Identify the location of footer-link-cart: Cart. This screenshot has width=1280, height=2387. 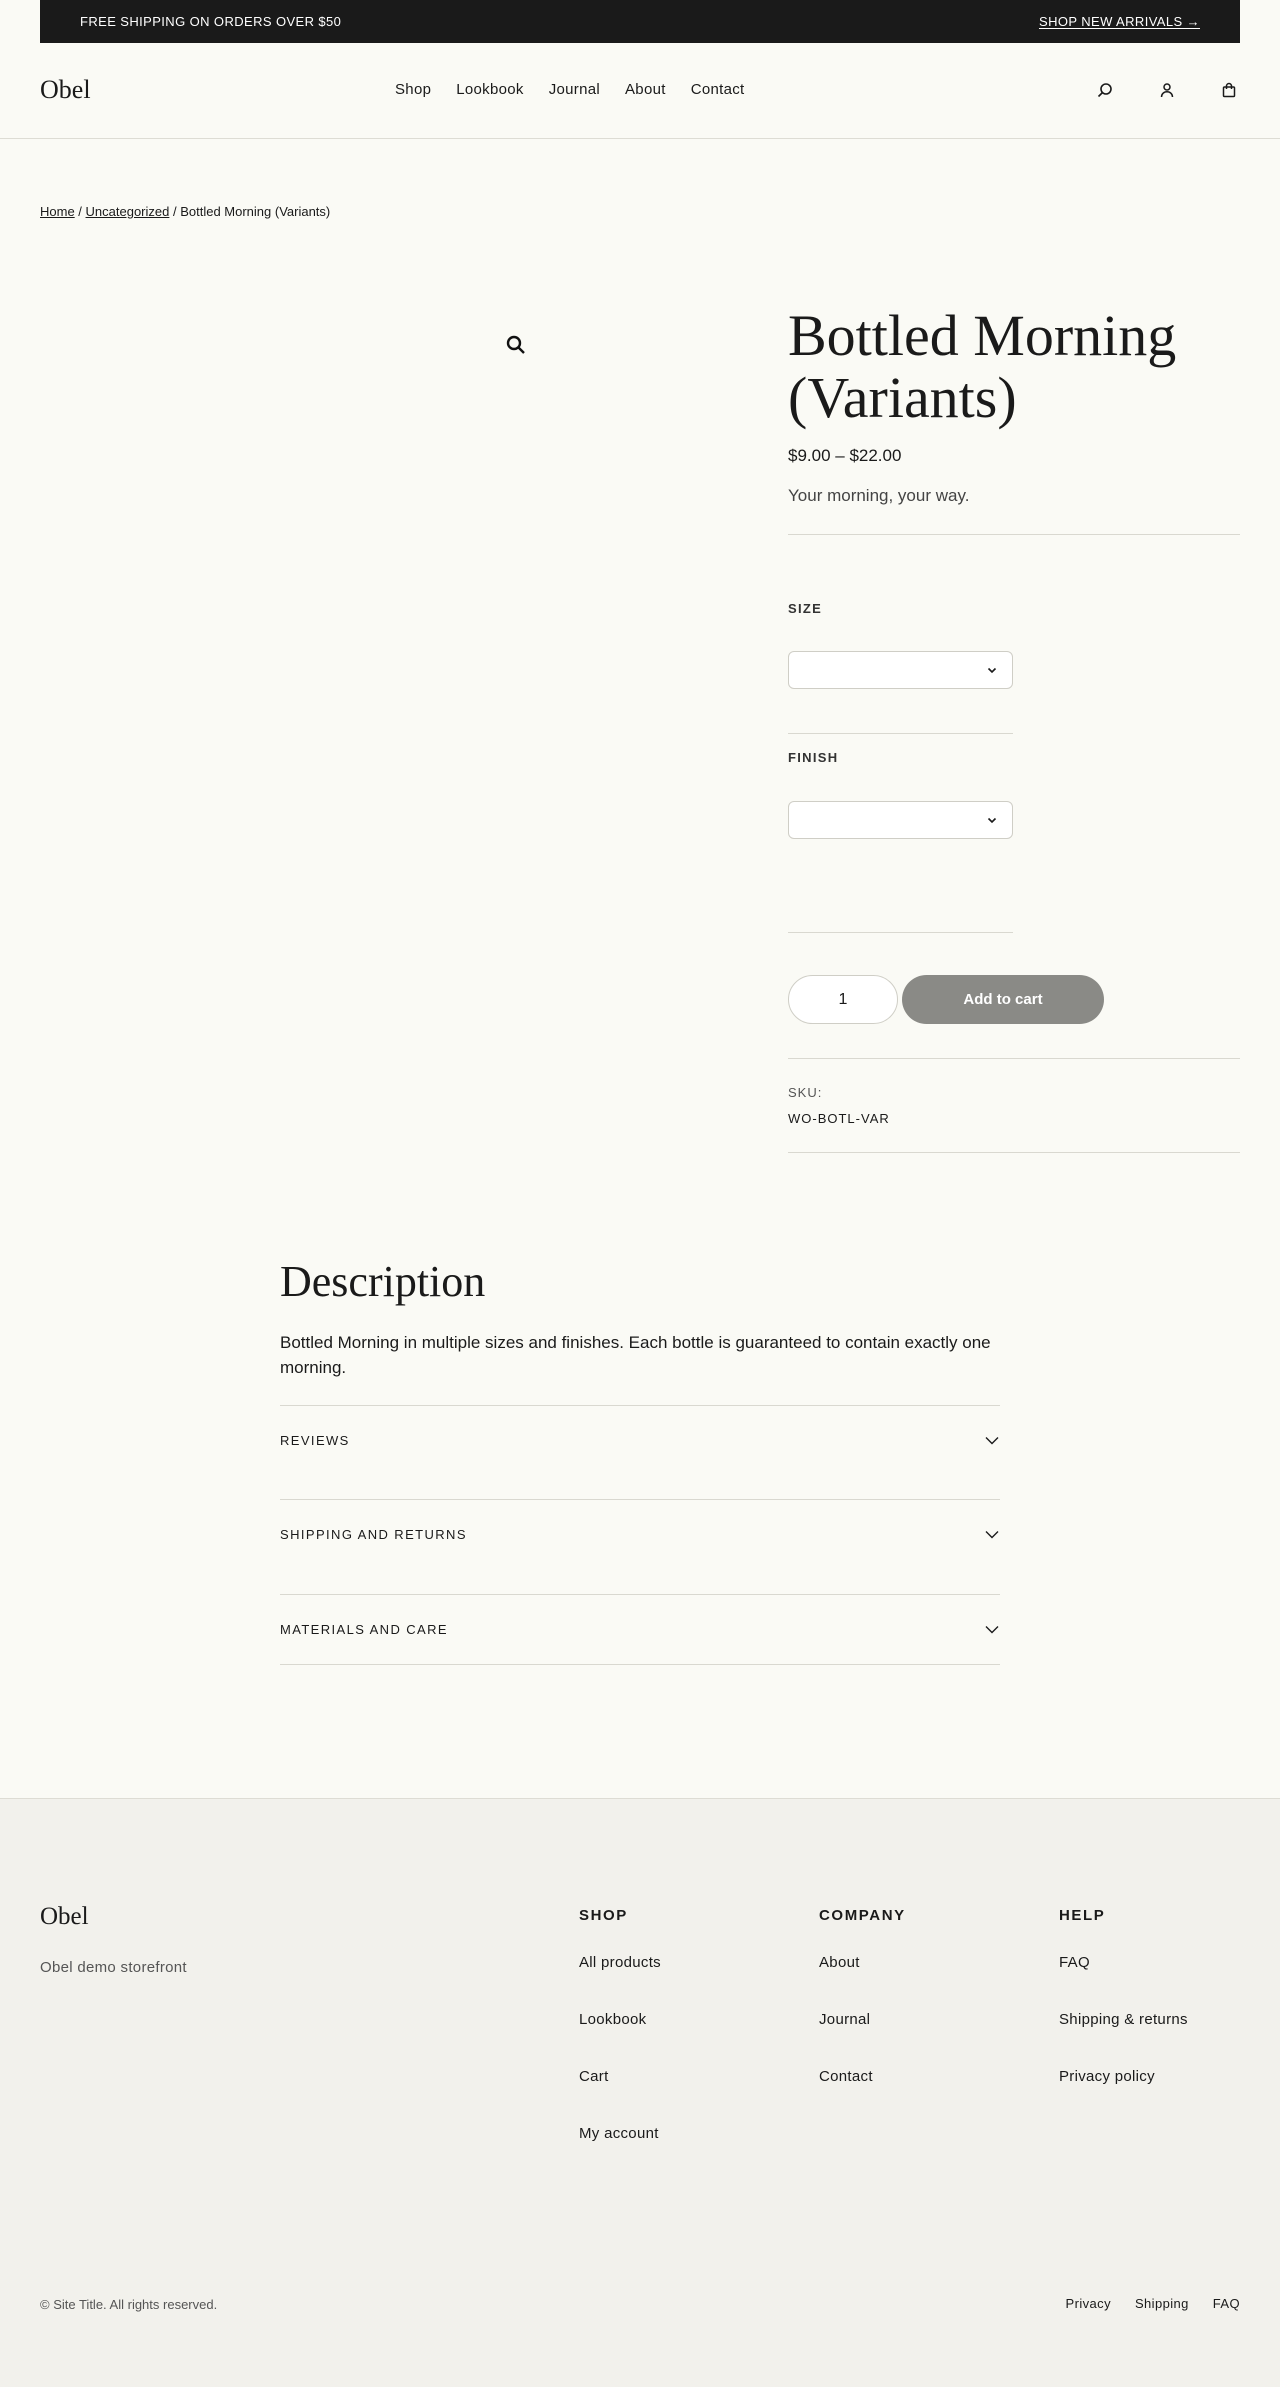
(620, 2096).